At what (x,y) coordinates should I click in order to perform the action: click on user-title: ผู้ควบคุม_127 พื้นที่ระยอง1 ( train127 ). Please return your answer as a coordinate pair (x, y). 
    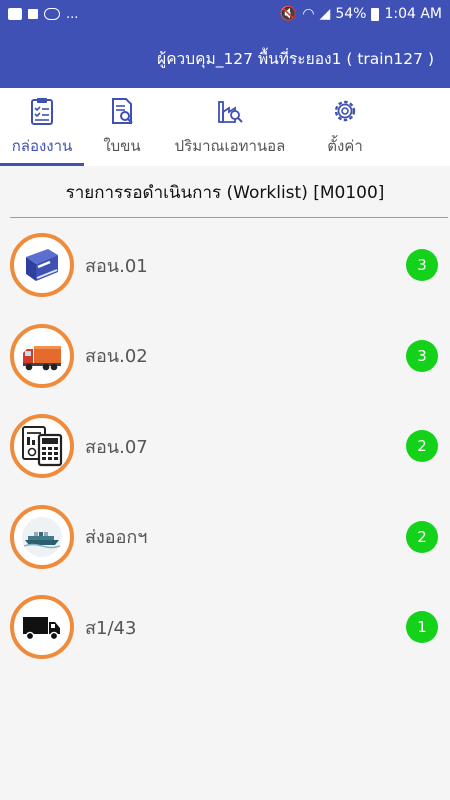
    Looking at the image, I should click on (295, 58).